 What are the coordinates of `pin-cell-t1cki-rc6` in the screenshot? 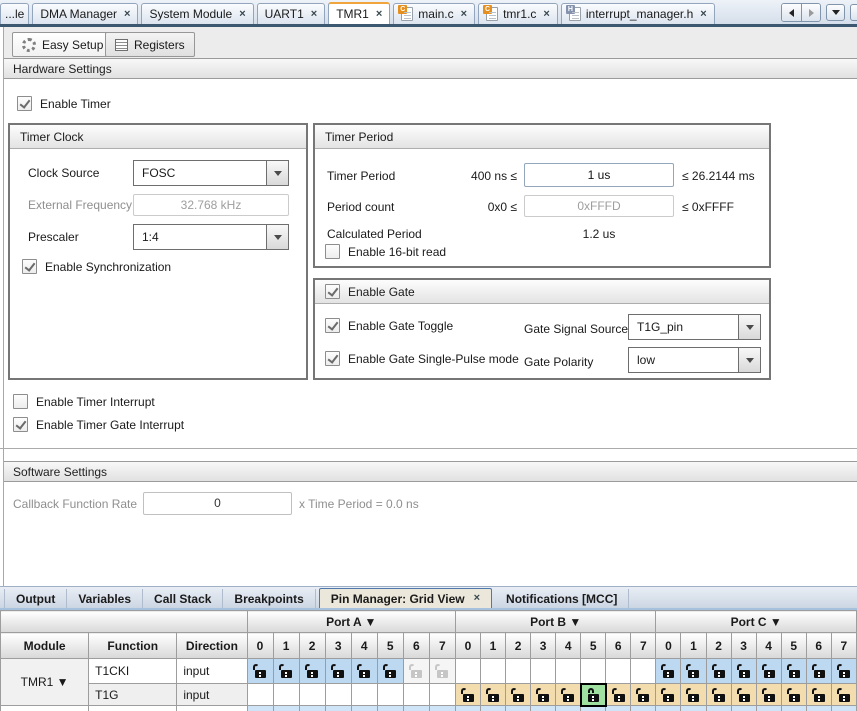 It's located at (818, 671).